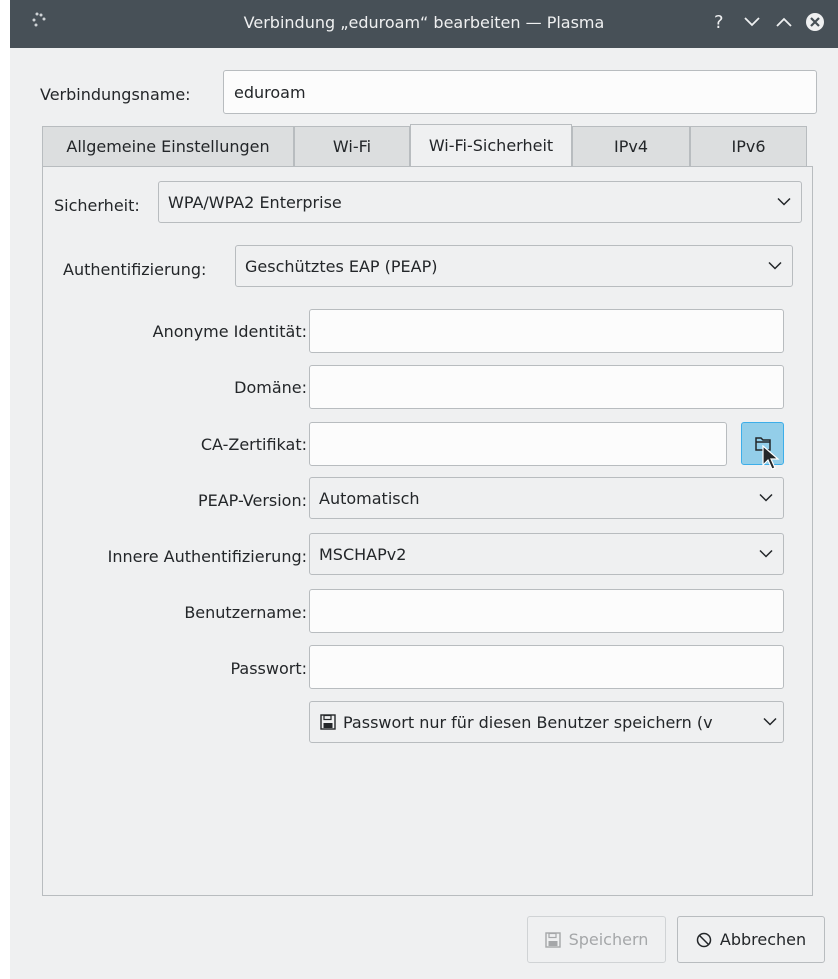 The image size is (838, 979). Describe the element at coordinates (491, 145) in the screenshot. I see `tab-wifi-security: Wi-Fi-Sicherheit` at that location.